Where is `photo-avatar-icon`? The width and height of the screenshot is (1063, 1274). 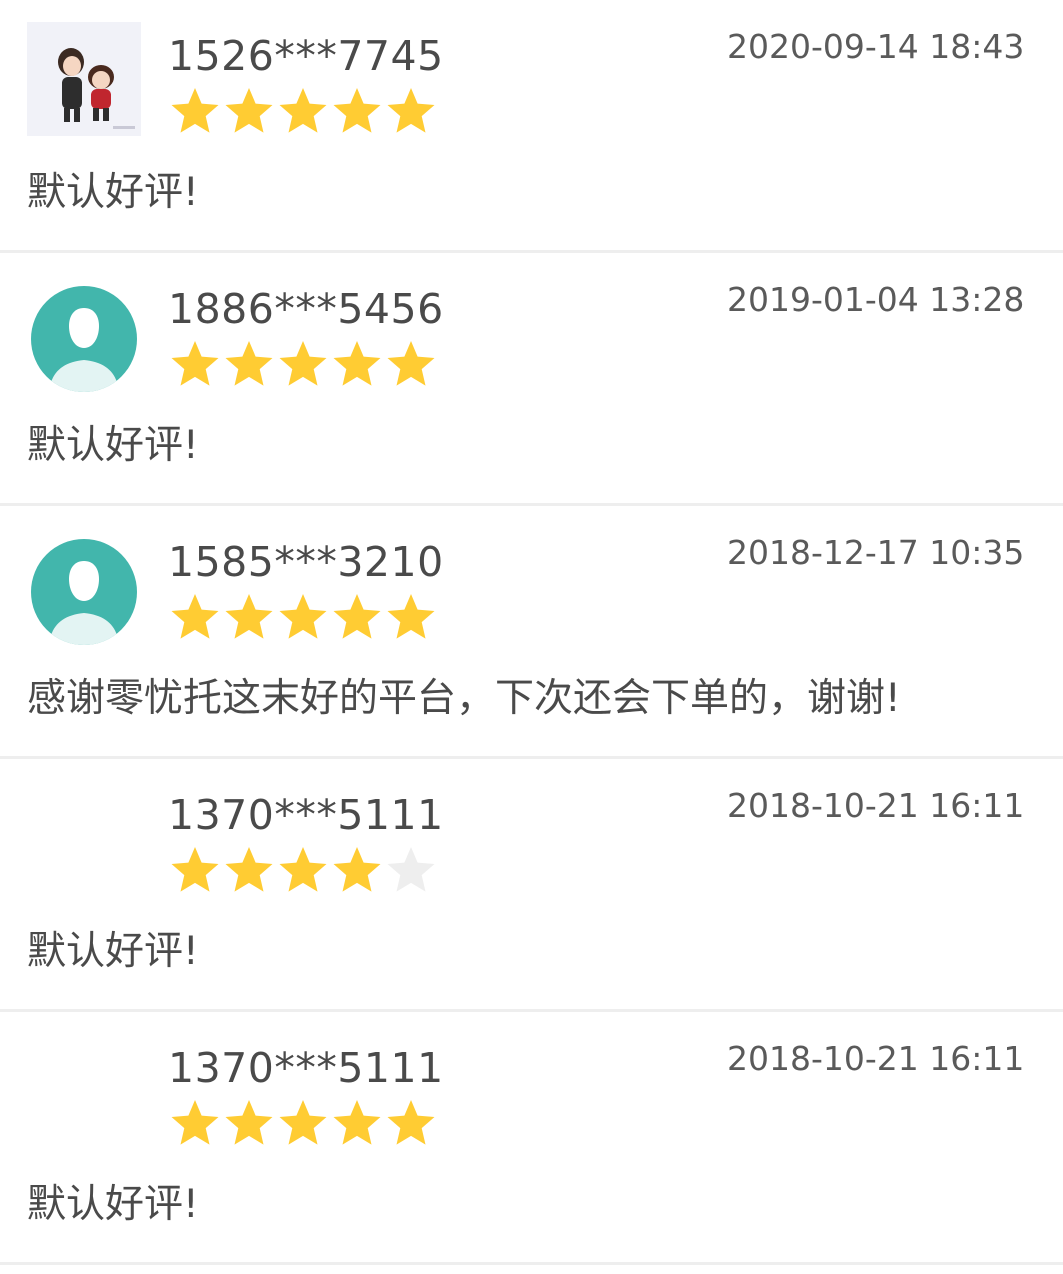
photo-avatar-icon is located at coordinates (84, 79).